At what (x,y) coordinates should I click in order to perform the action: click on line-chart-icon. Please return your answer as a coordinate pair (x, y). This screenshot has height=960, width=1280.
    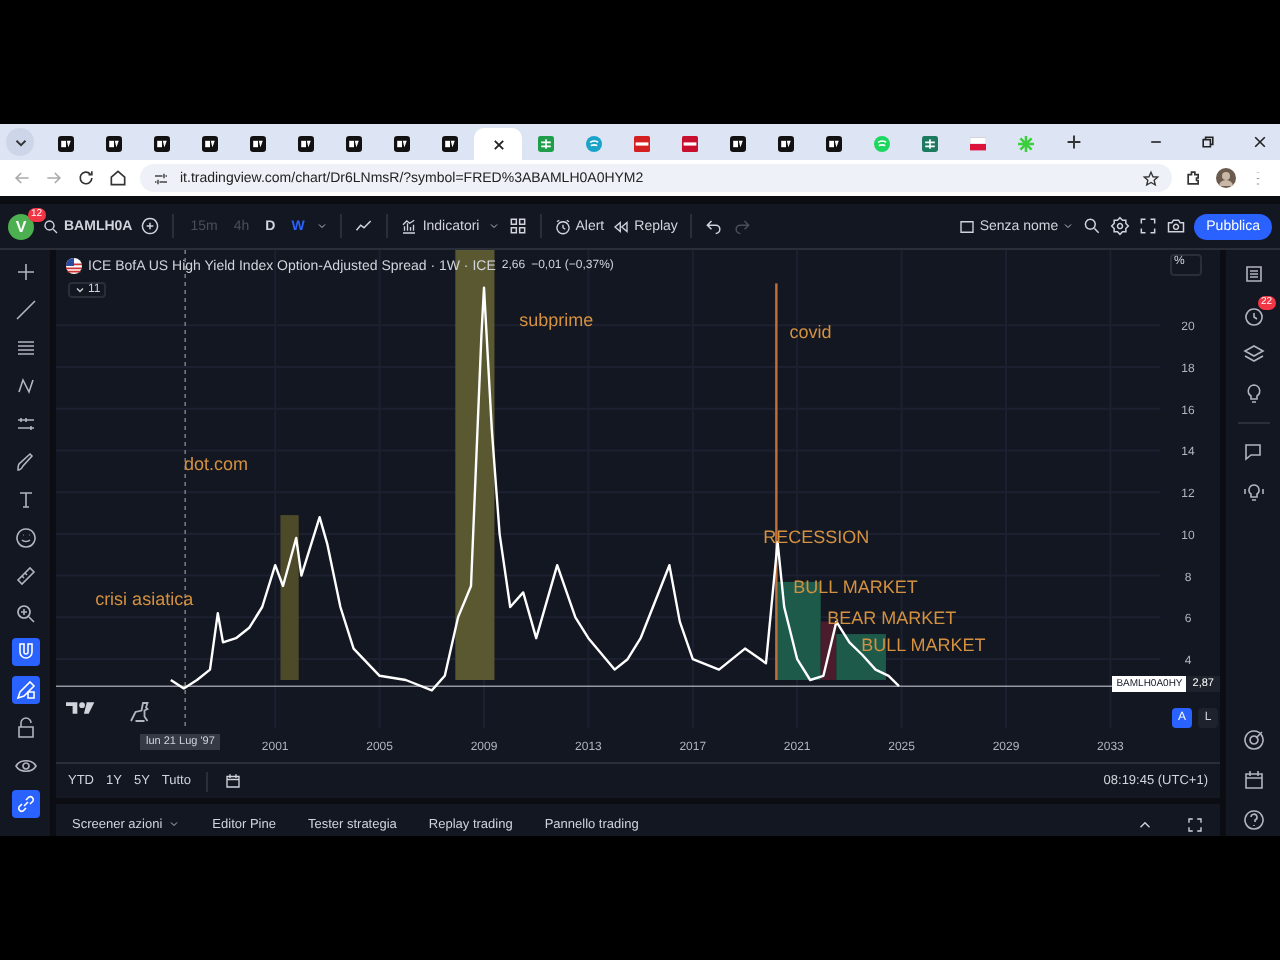
    Looking at the image, I should click on (364, 226).